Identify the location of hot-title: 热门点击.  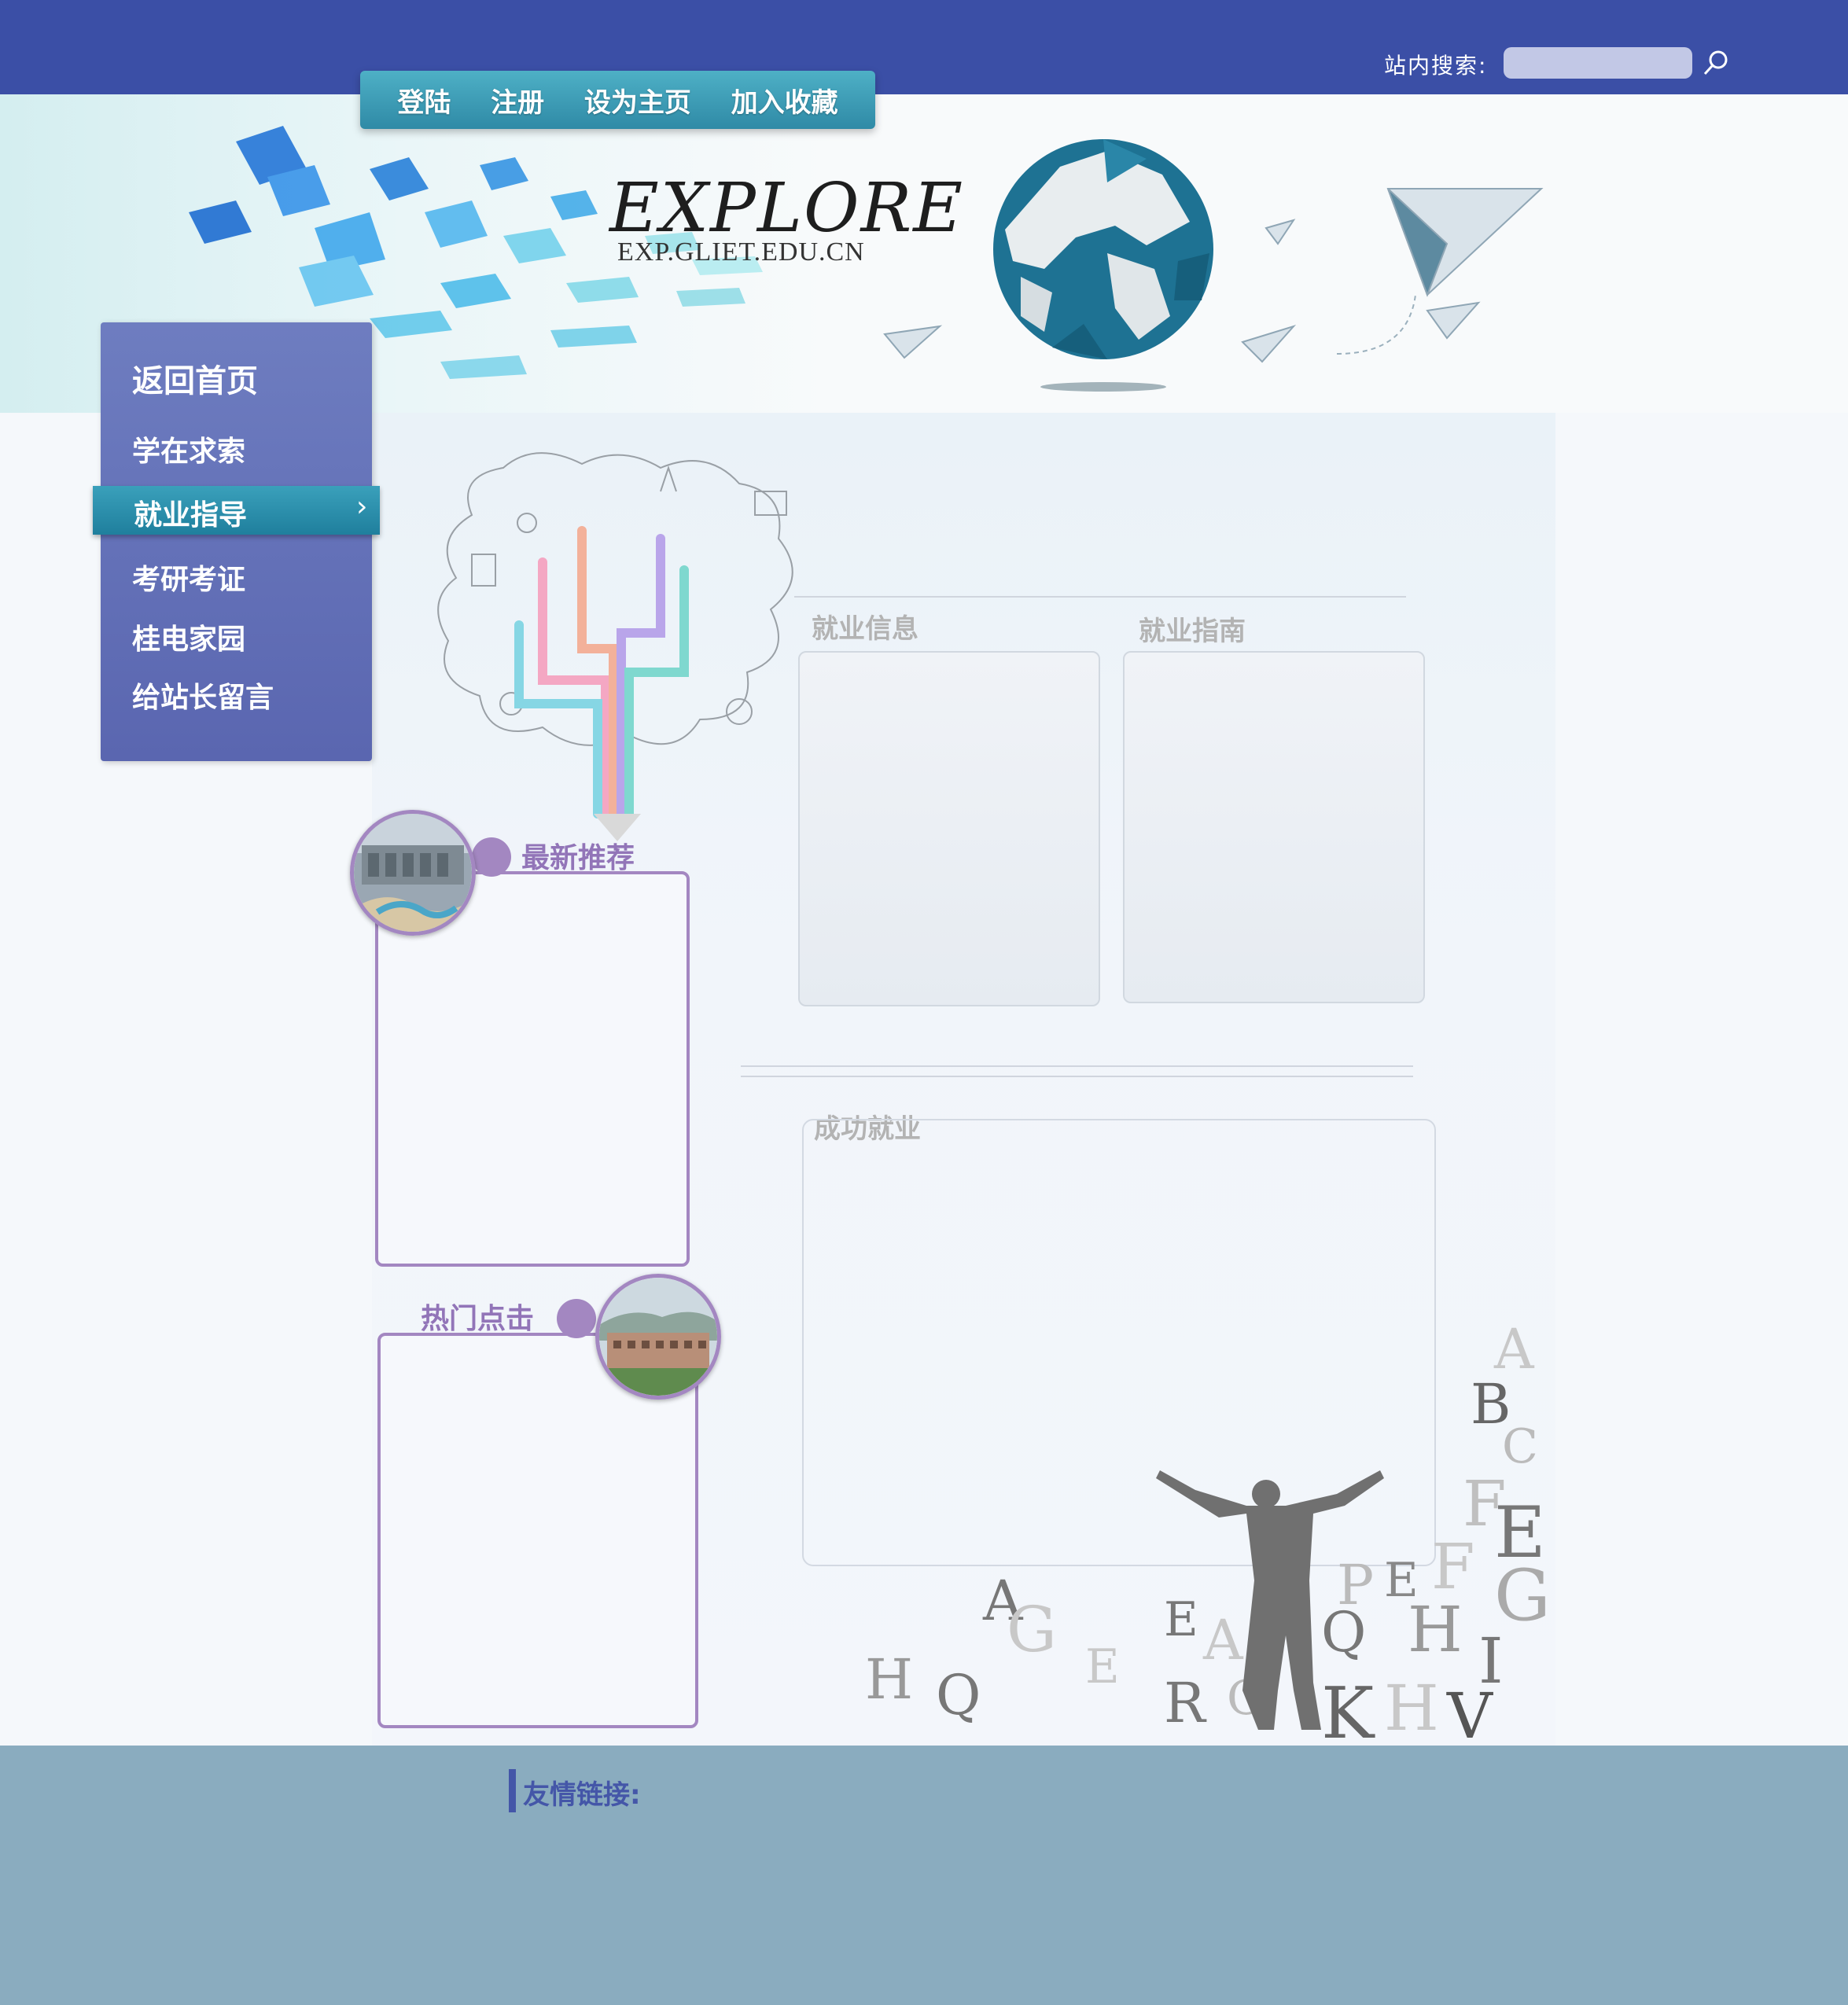
(478, 1319).